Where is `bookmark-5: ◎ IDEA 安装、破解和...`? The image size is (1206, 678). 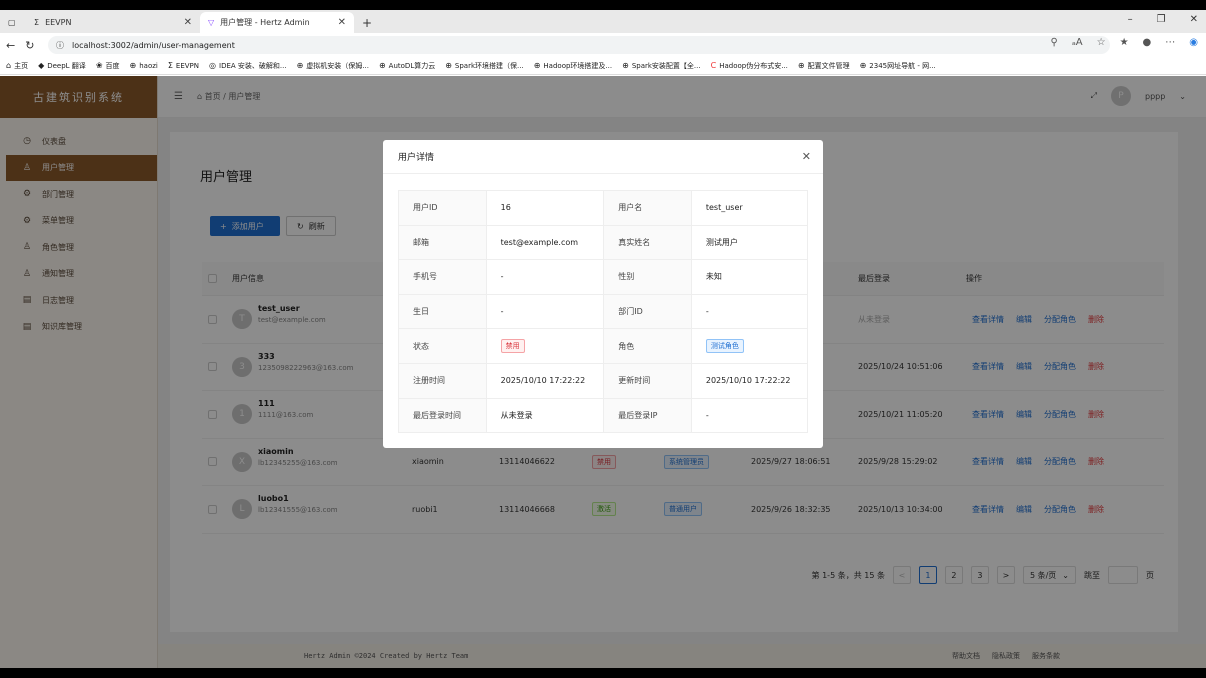 bookmark-5: ◎ IDEA 安装、破解和... is located at coordinates (248, 66).